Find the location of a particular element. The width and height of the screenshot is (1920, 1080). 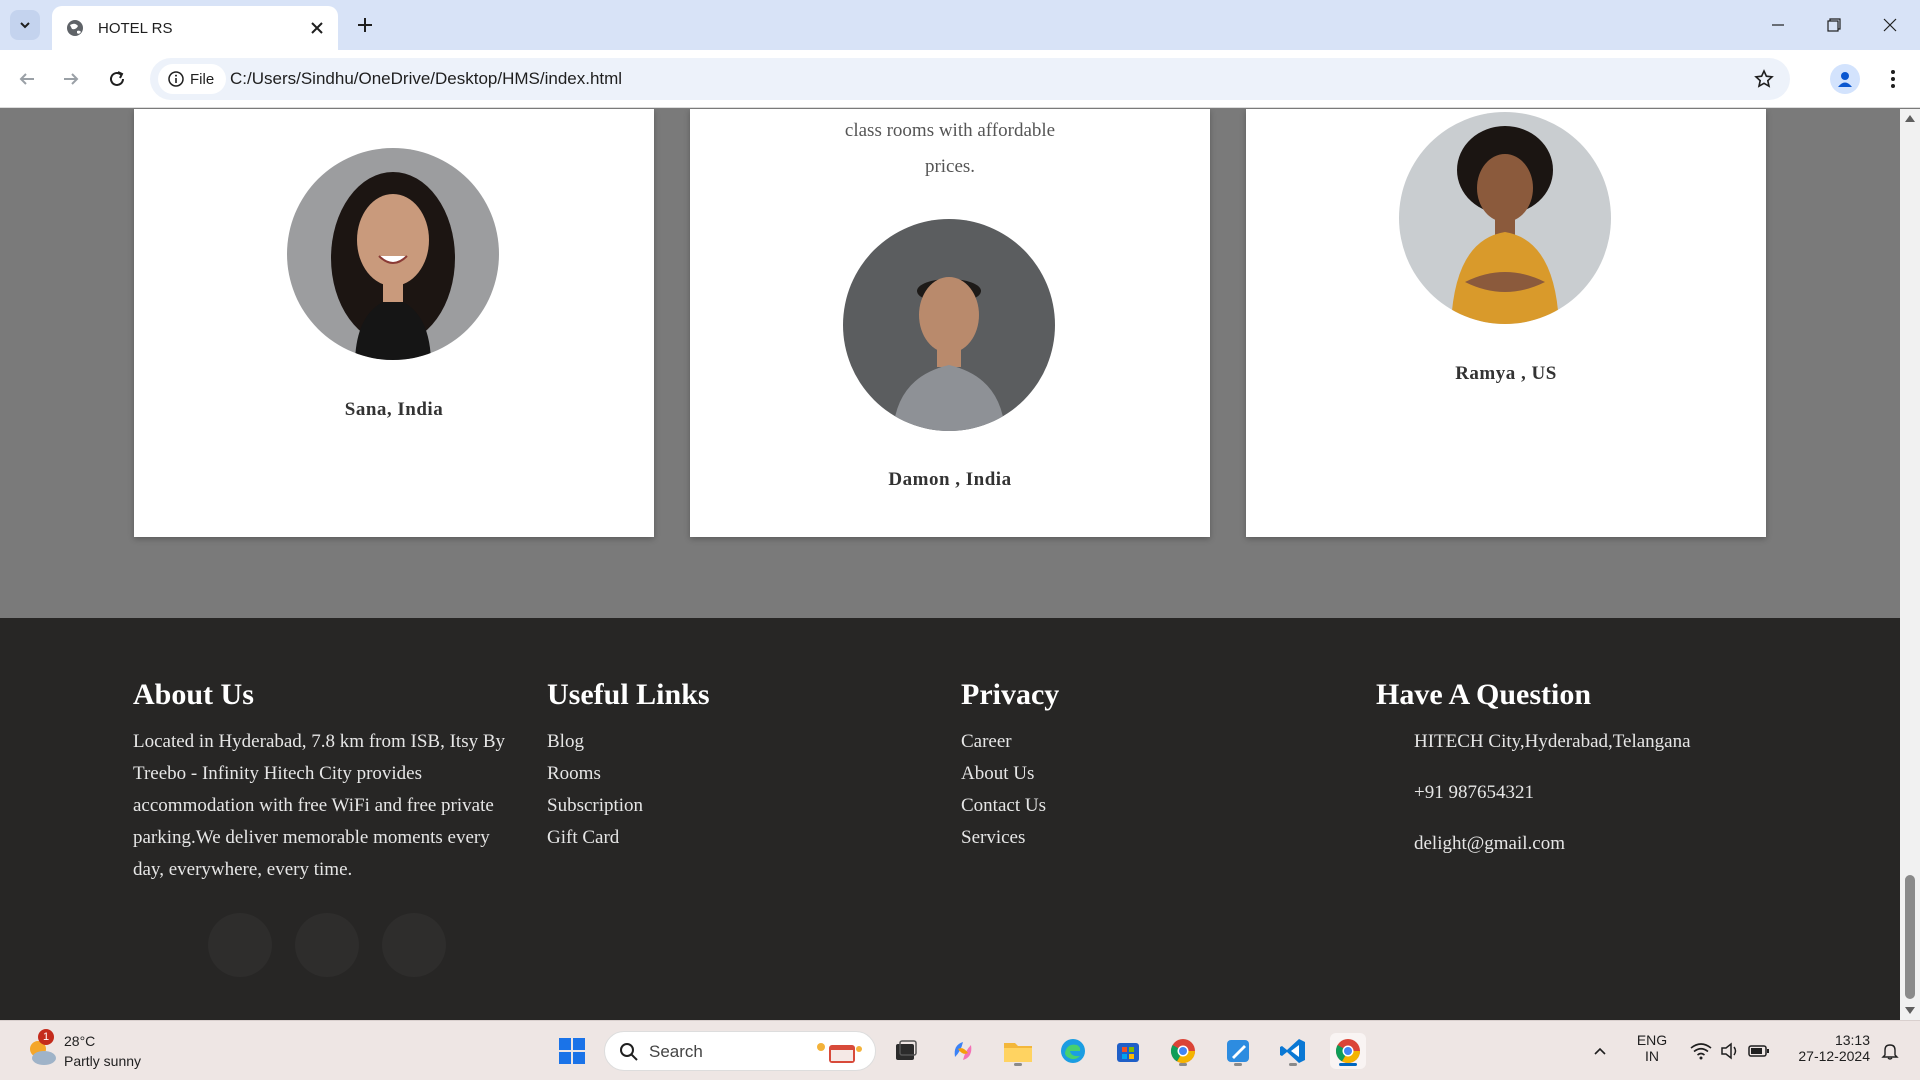

site-info-chip: File is located at coordinates (192, 79).